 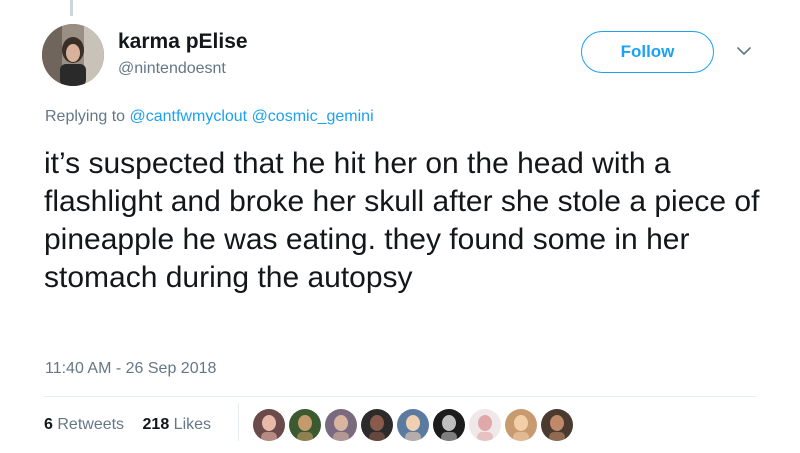 What do you see at coordinates (85, 116) in the screenshot?
I see `replying-to-label: Replying to` at bounding box center [85, 116].